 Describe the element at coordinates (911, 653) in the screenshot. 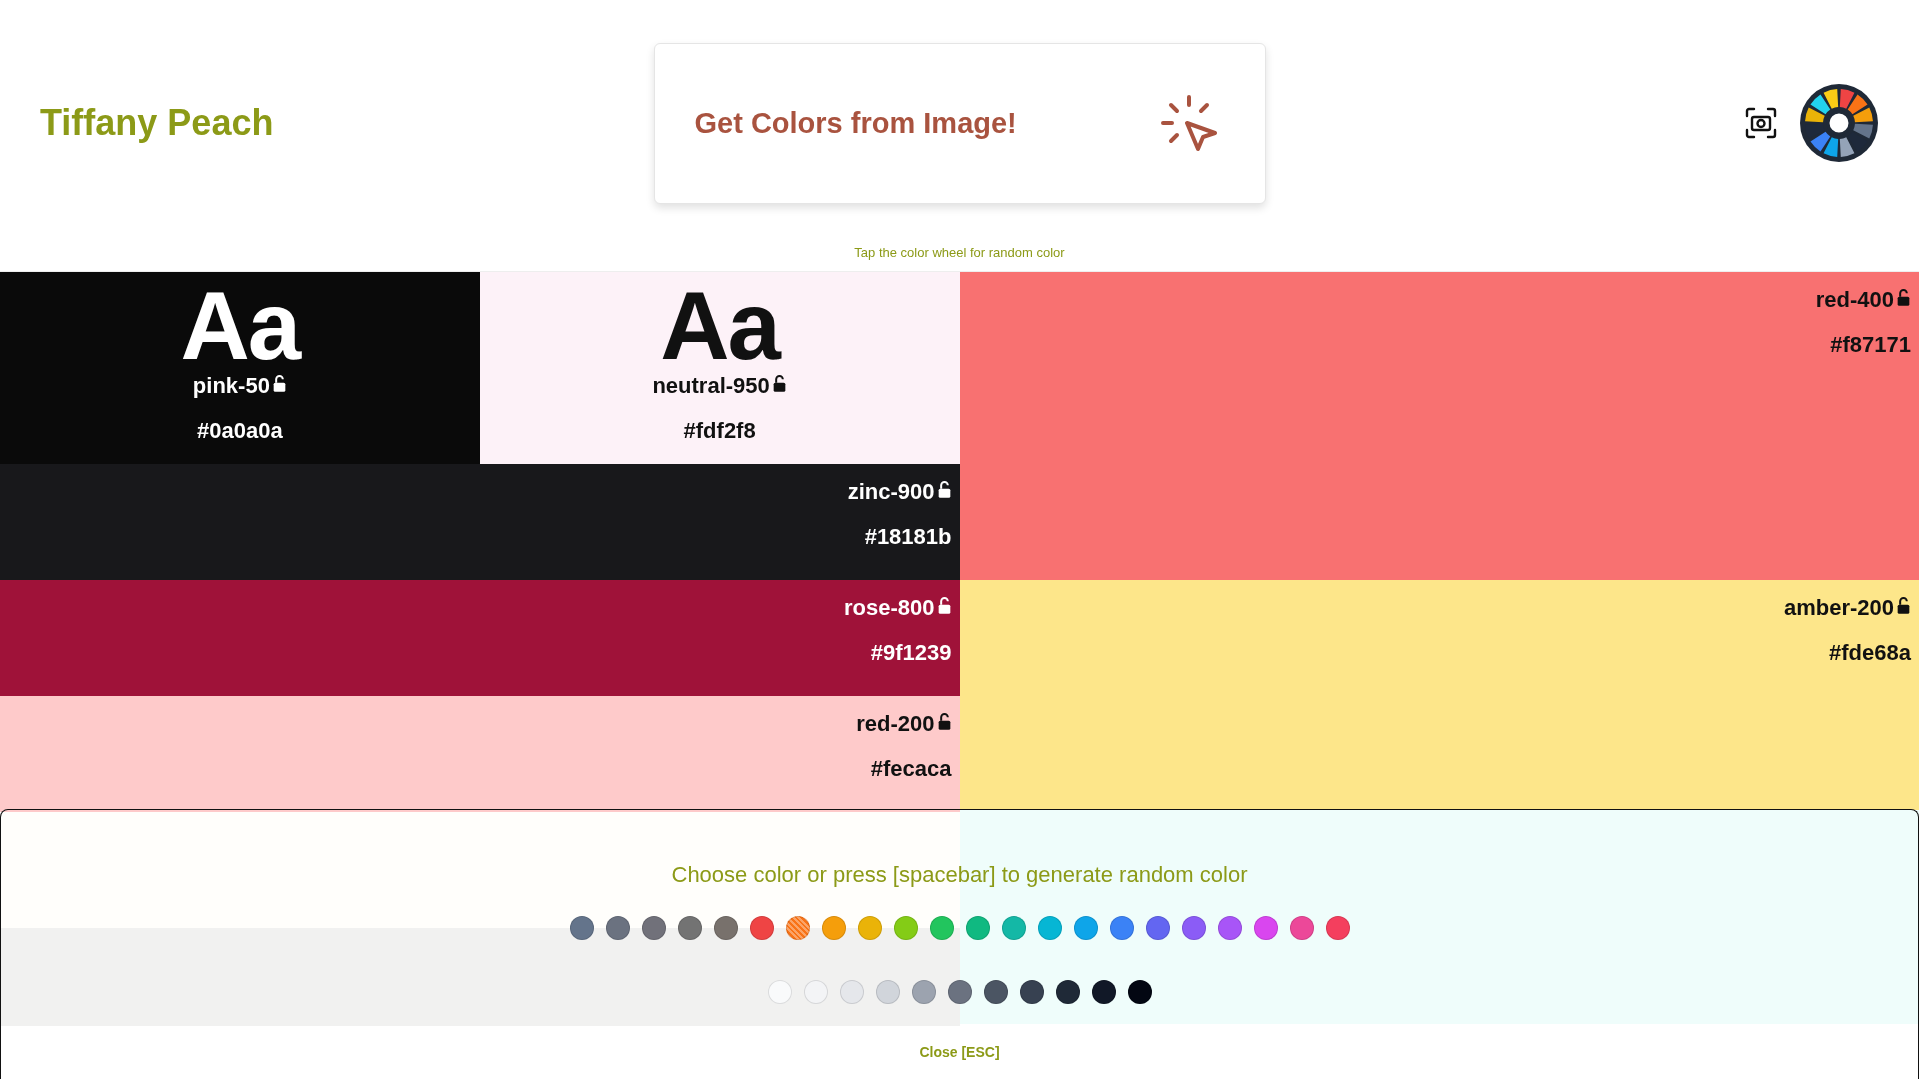

I see `hex-code: #9f1239` at that location.